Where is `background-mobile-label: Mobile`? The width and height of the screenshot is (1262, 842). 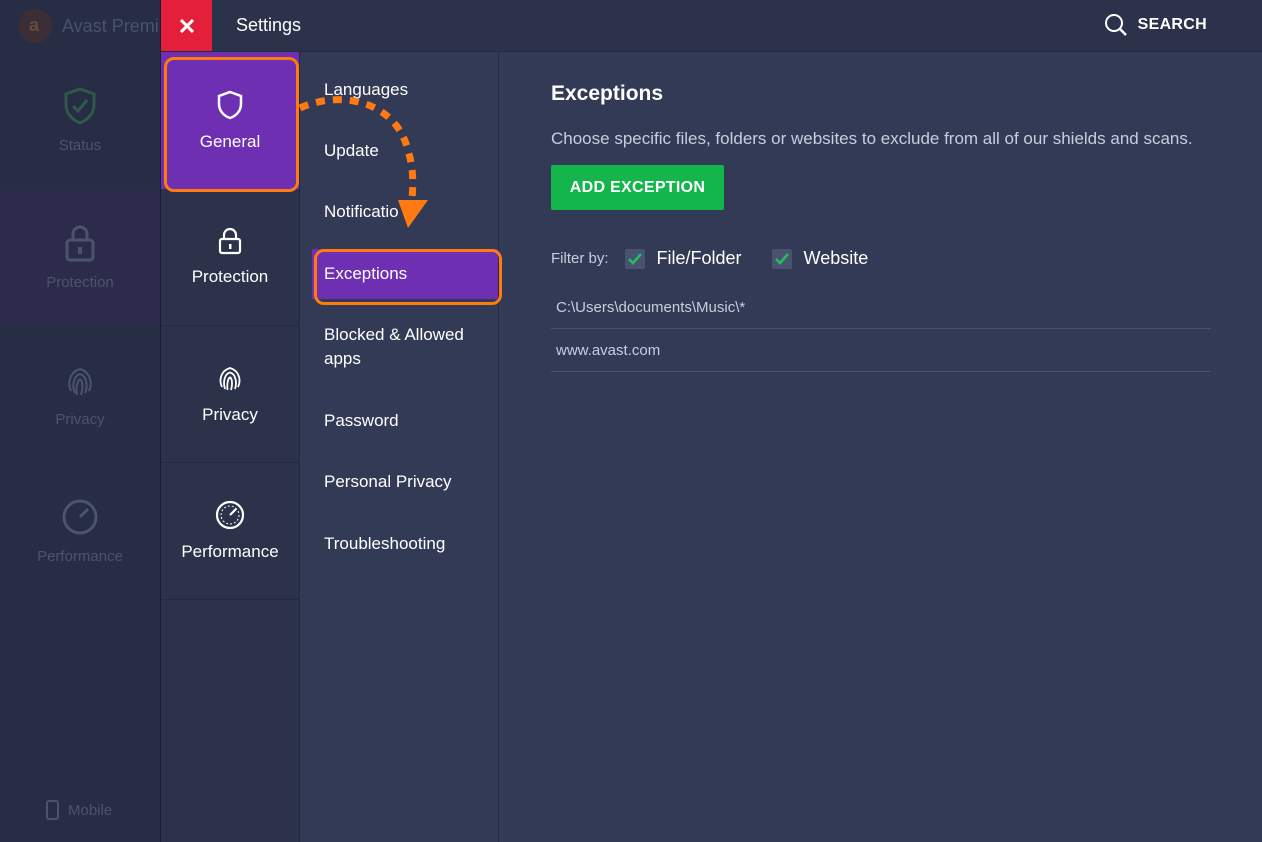
background-mobile-label: Mobile is located at coordinates (90, 810).